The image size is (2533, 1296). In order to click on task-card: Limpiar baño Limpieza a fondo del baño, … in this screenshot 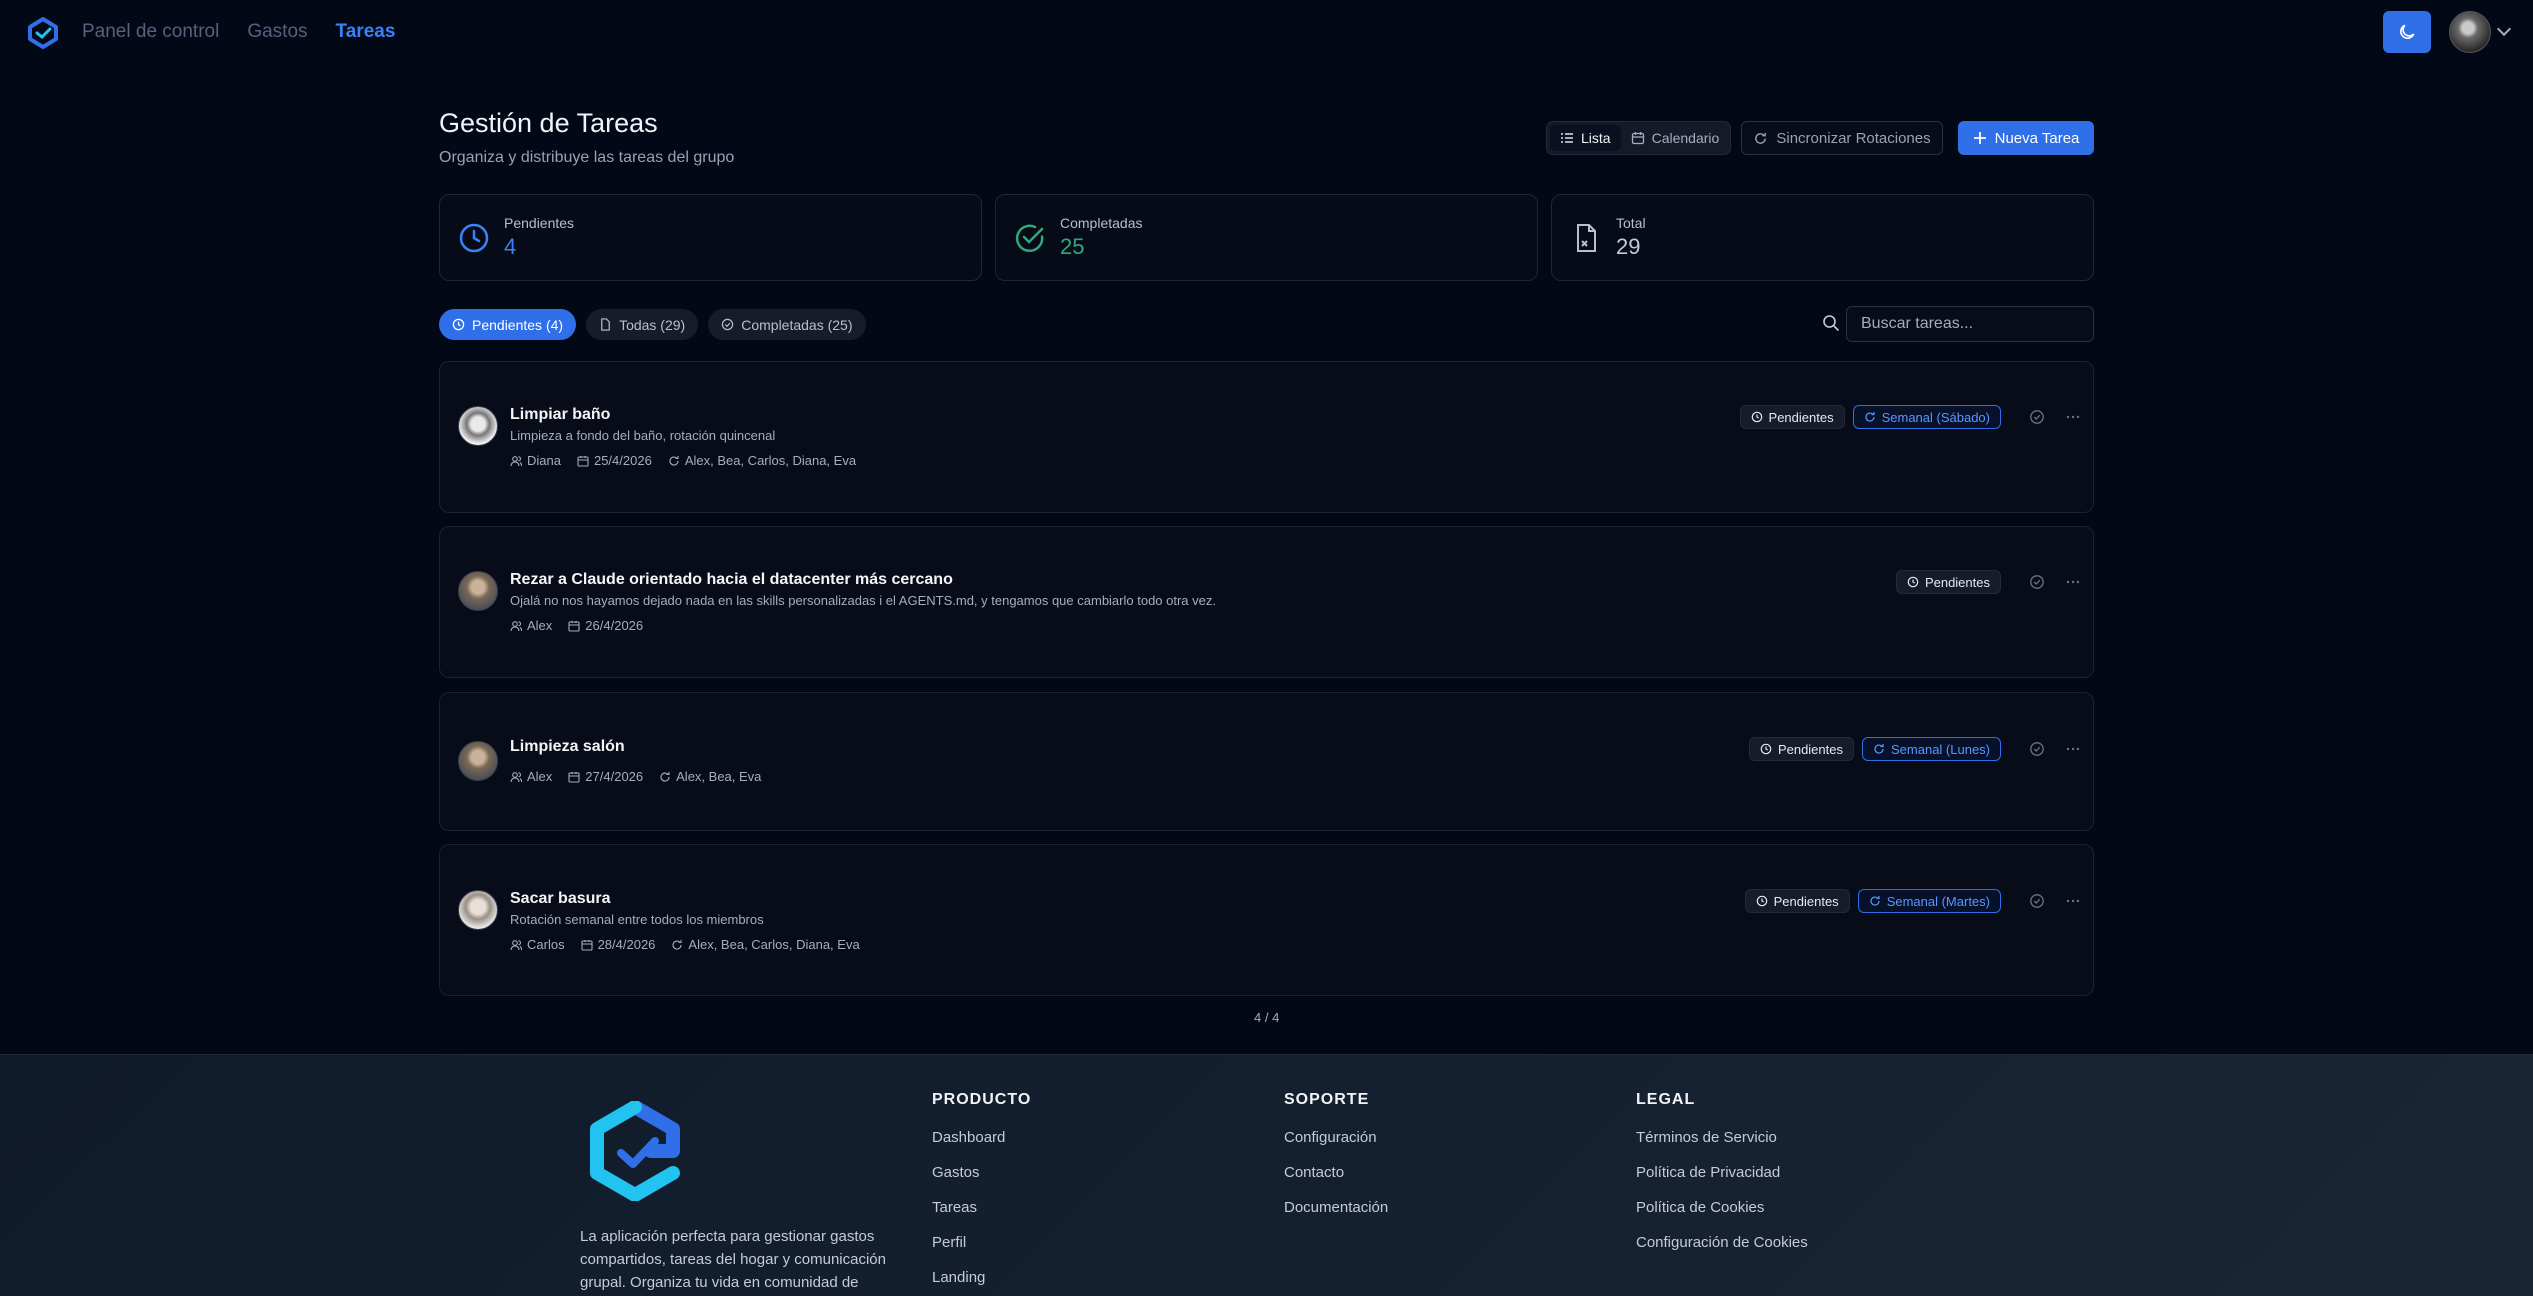, I will do `click(1266, 437)`.